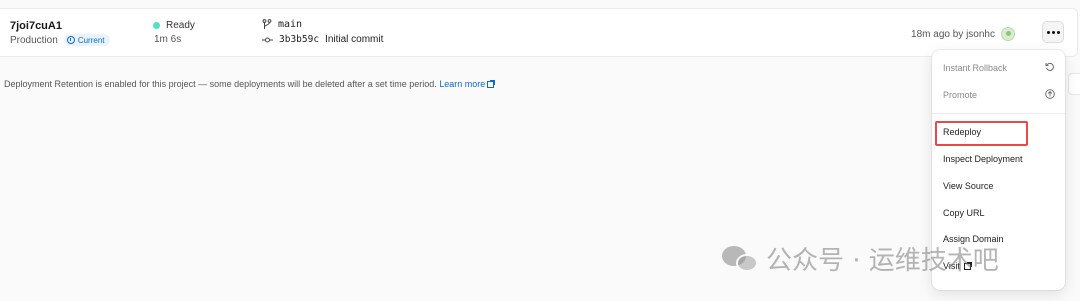 Image resolution: width=1080 pixels, height=301 pixels. I want to click on current-badge: Current, so click(86, 40).